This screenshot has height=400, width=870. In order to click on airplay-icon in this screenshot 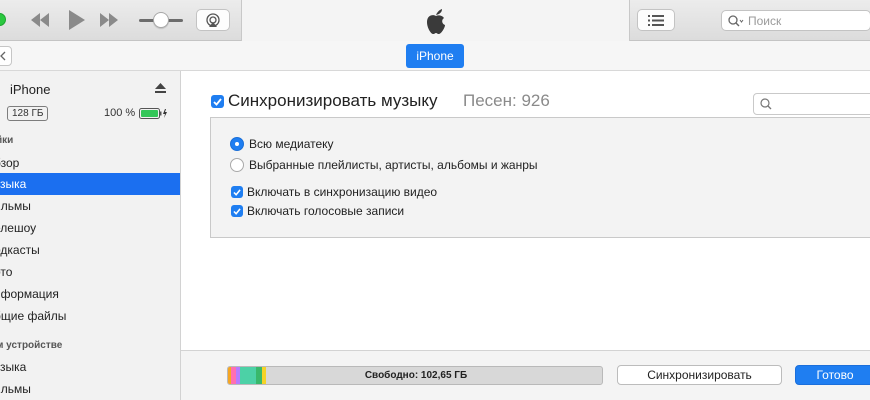, I will do `click(213, 20)`.